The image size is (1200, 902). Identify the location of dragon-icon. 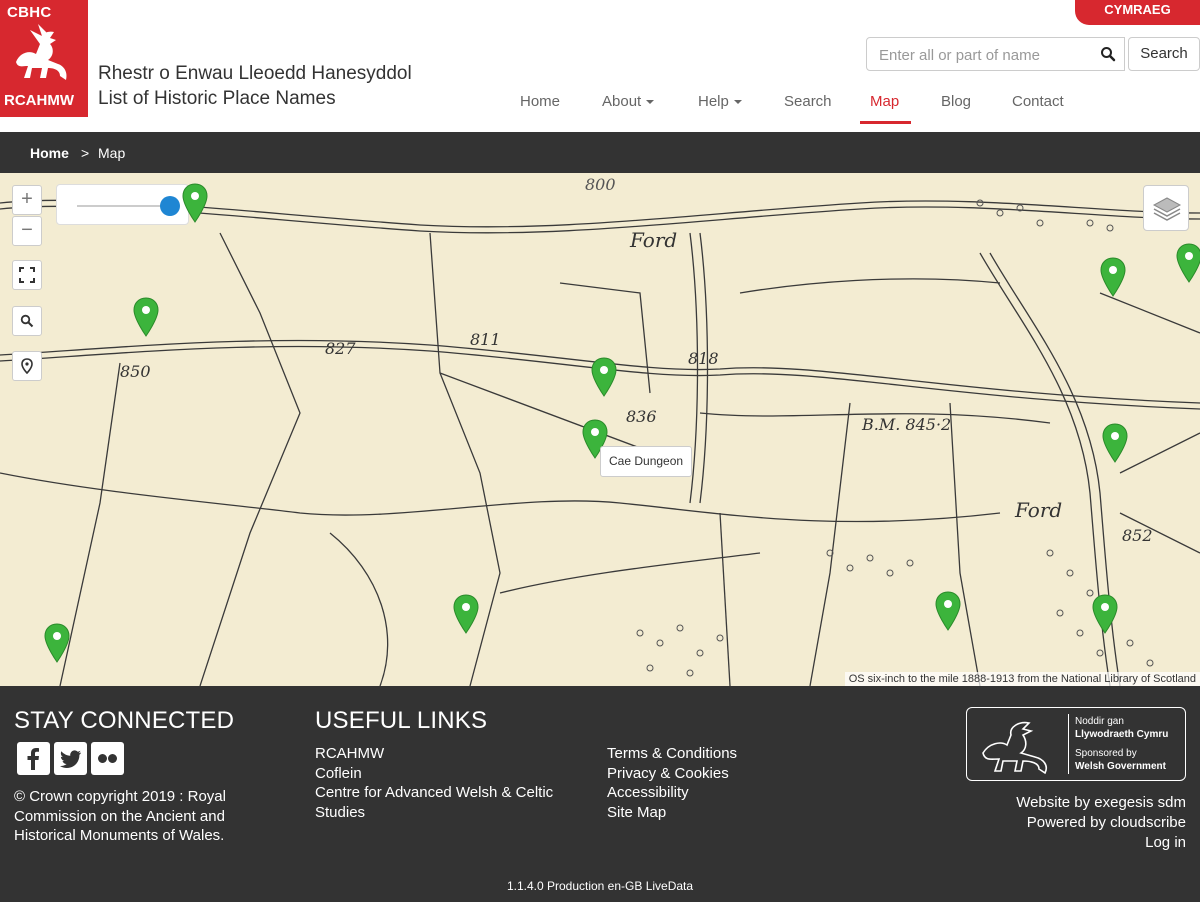
(41, 52).